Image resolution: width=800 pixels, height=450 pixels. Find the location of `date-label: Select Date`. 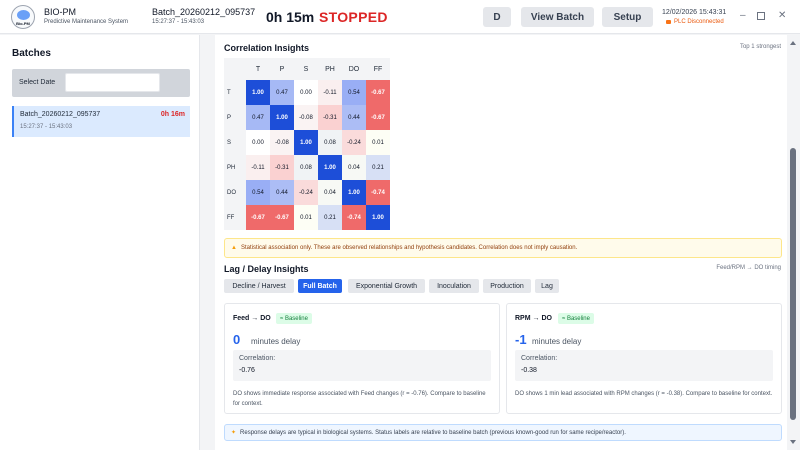

date-label: Select Date is located at coordinates (37, 82).